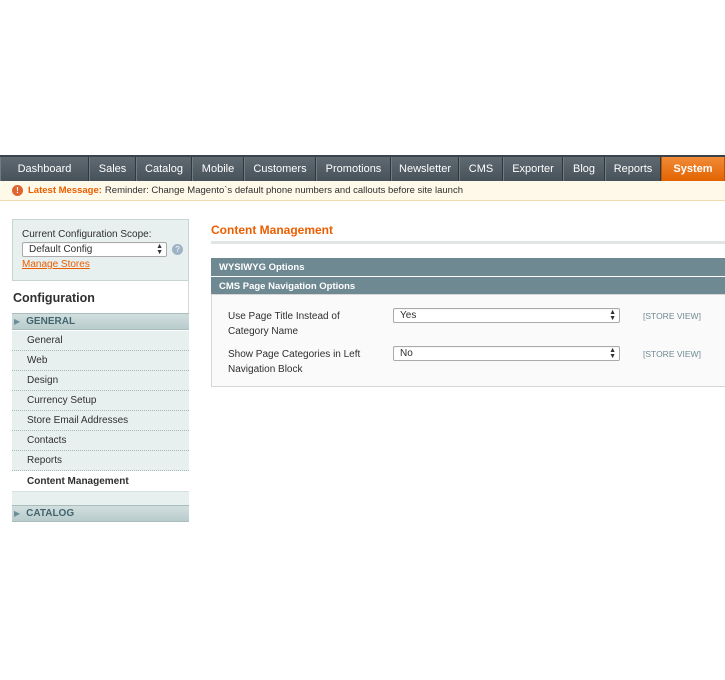  What do you see at coordinates (65, 190) in the screenshot?
I see `message-label: Latest Message:` at bounding box center [65, 190].